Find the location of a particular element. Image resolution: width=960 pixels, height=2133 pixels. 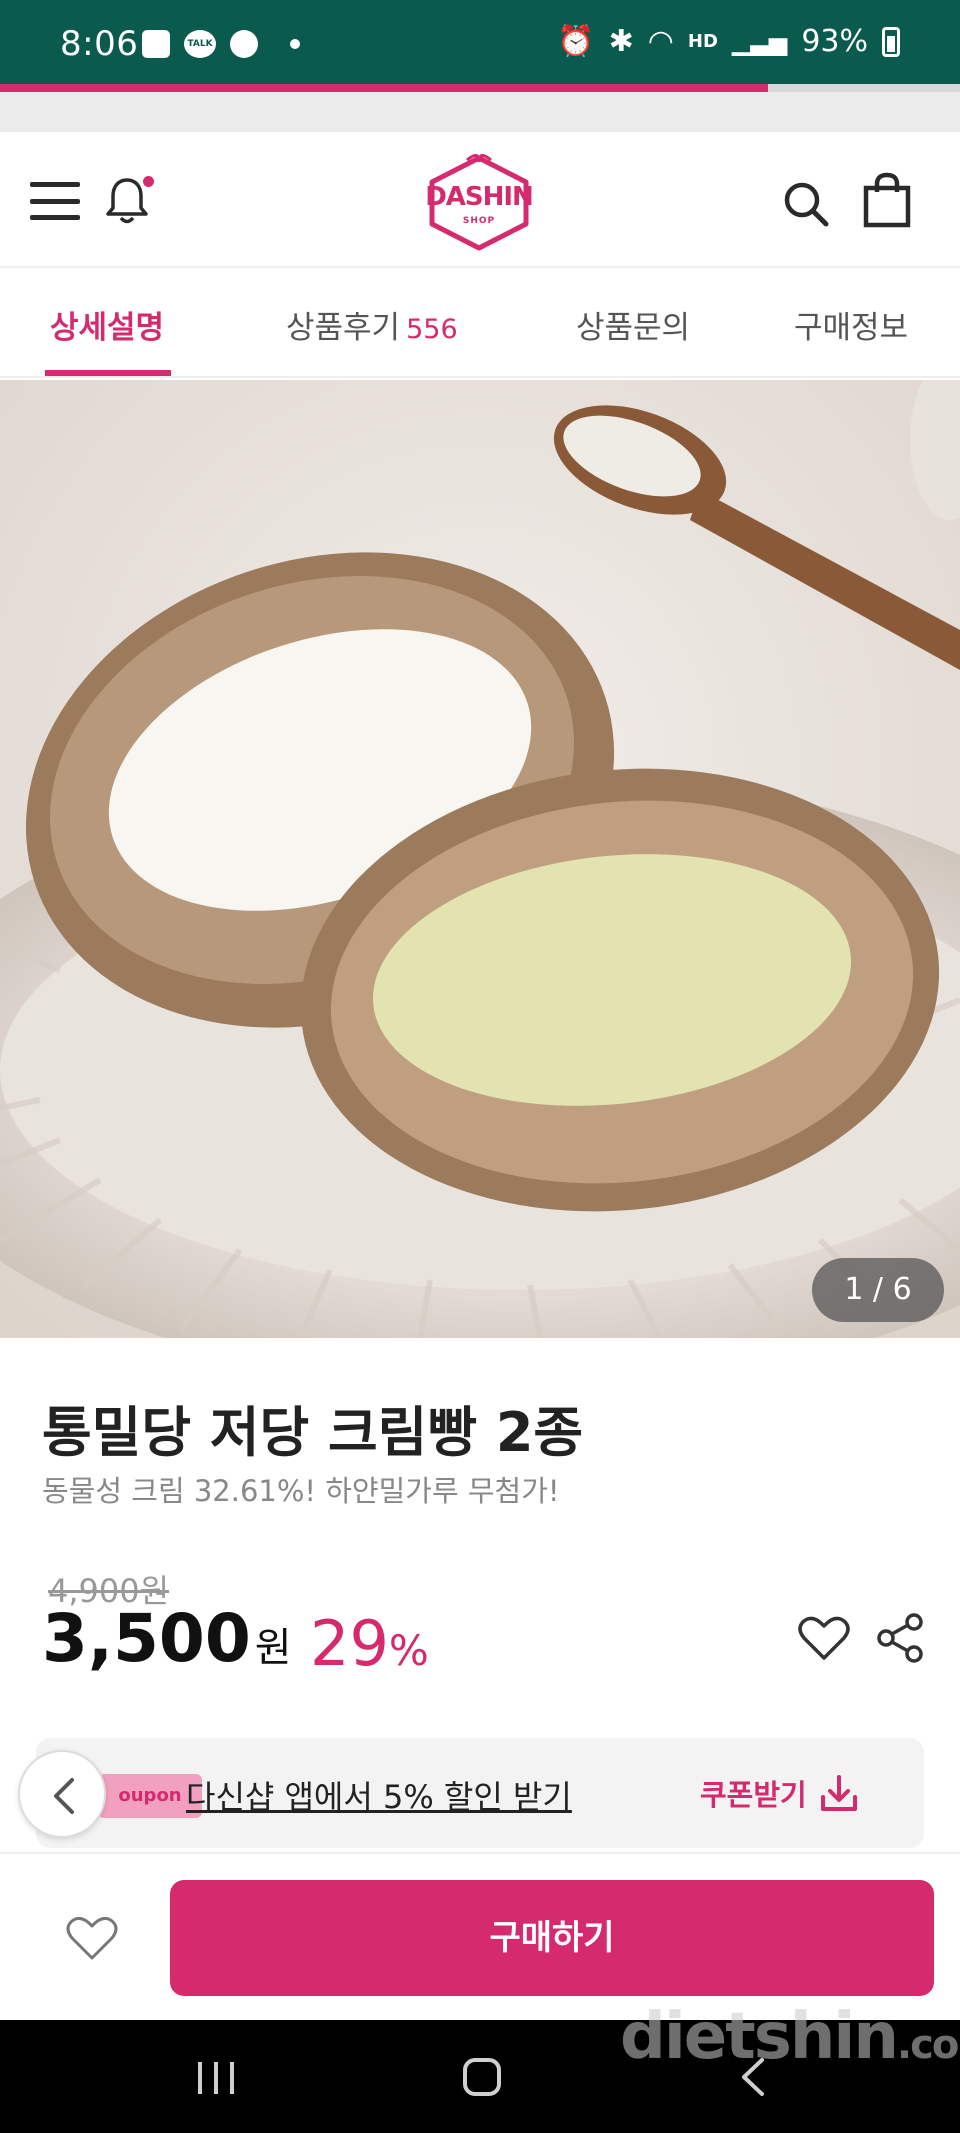

tab-reviews: 상품후기 556 is located at coordinates (372, 324).